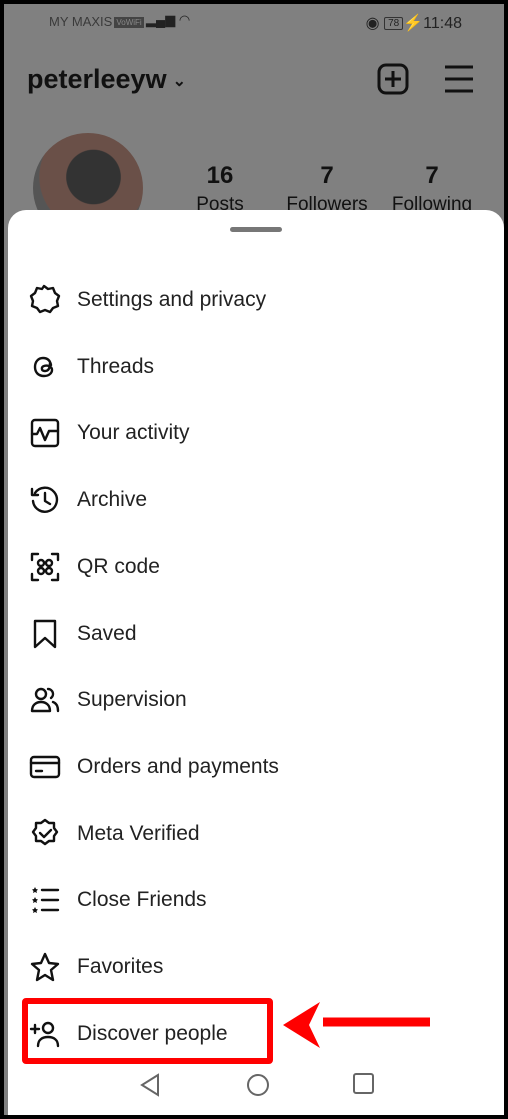  Describe the element at coordinates (256, 900) in the screenshot. I see `menu-item-close-friends: Close Friends` at that location.